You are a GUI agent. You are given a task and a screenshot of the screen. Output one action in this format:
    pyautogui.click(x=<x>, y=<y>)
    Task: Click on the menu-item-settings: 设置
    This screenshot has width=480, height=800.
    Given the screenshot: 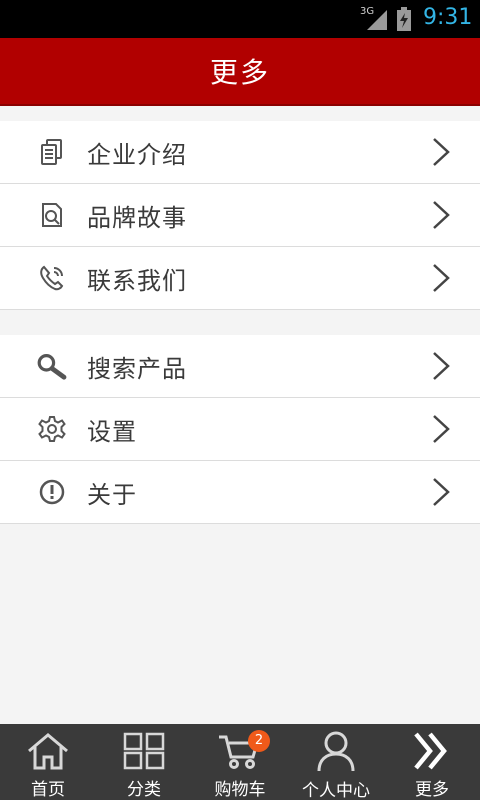 What is the action you would take?
    pyautogui.click(x=240, y=429)
    